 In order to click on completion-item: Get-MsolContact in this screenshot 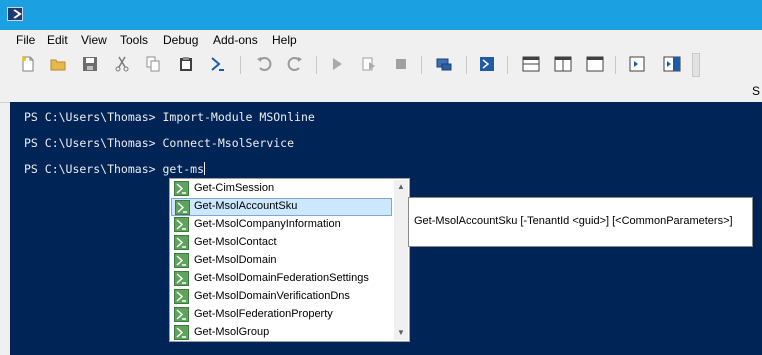, I will do `click(281, 243)`.